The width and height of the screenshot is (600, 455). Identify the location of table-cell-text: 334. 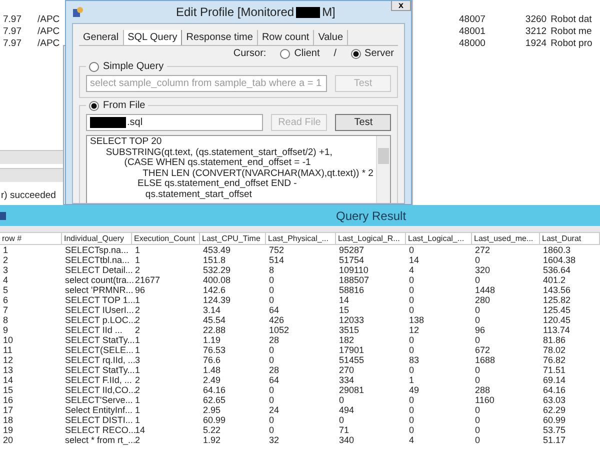
(347, 380).